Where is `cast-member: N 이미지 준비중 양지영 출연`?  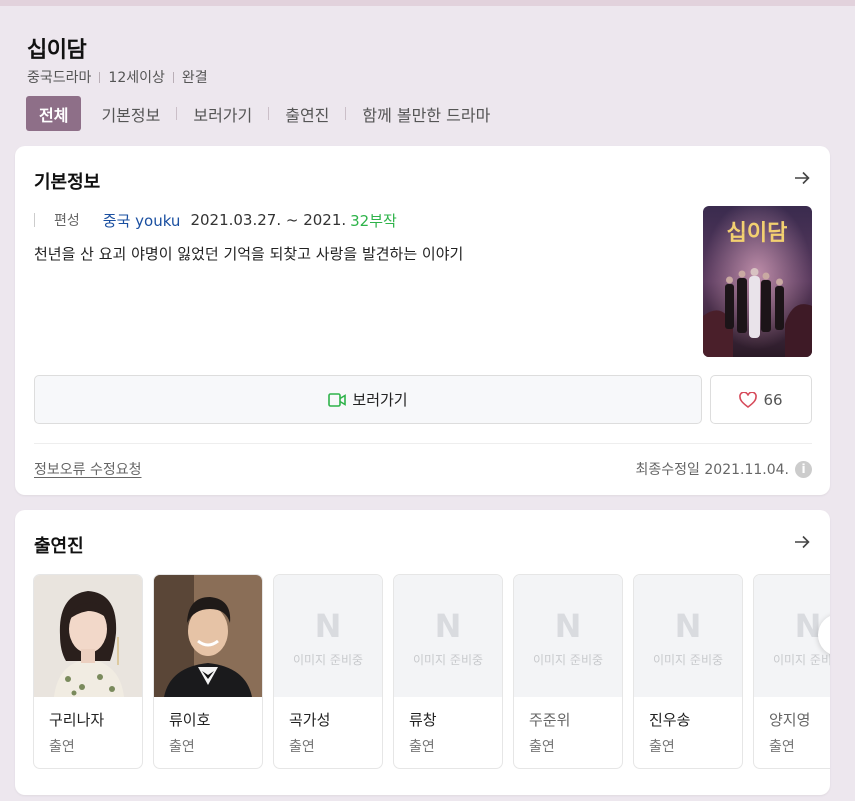
cast-member: N 이미지 준비중 양지영 출연 is located at coordinates (791, 671).